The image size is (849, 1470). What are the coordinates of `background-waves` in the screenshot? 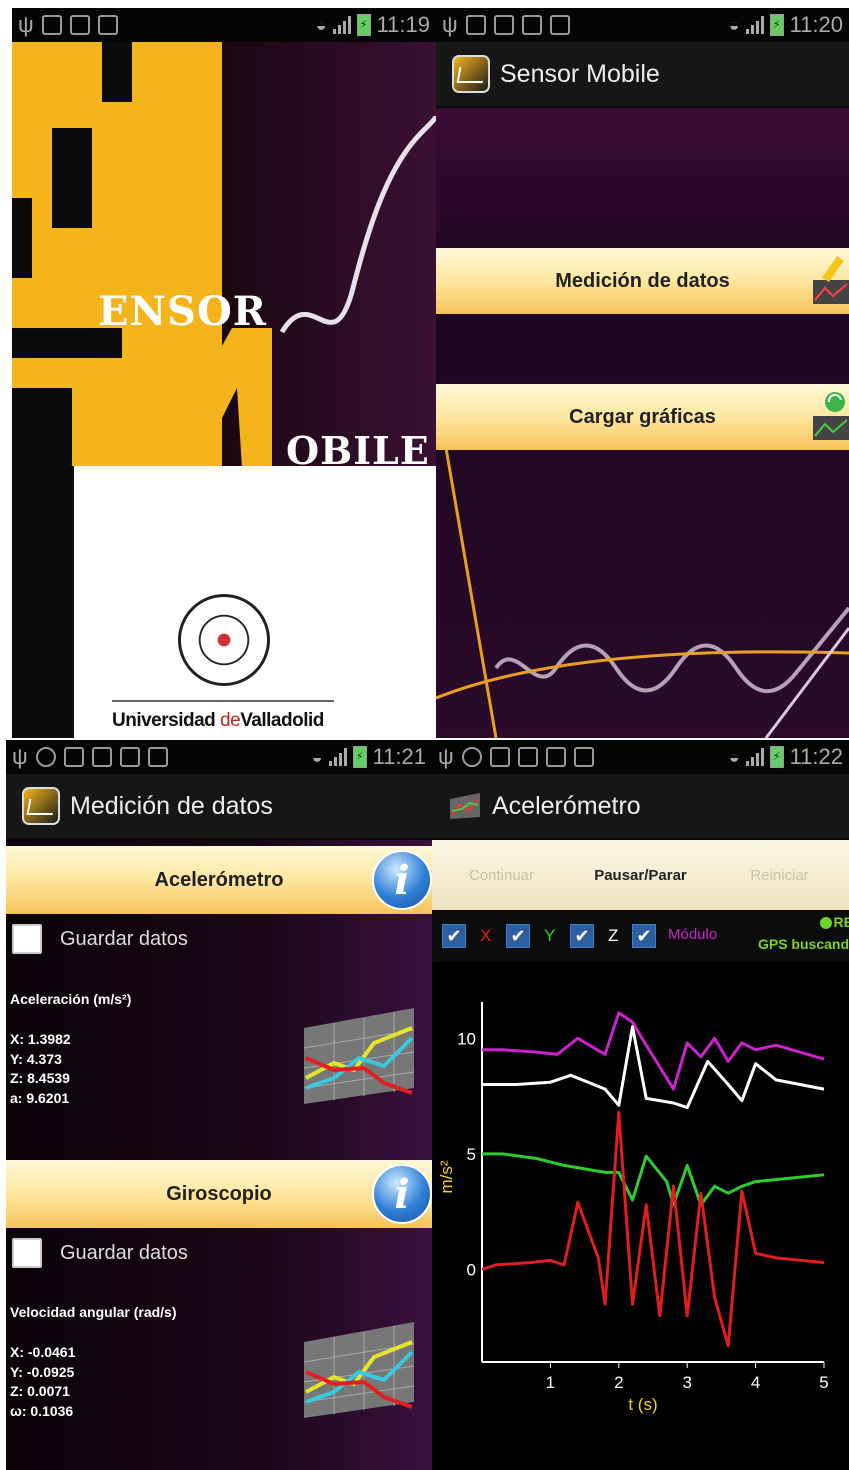 It's located at (642, 593).